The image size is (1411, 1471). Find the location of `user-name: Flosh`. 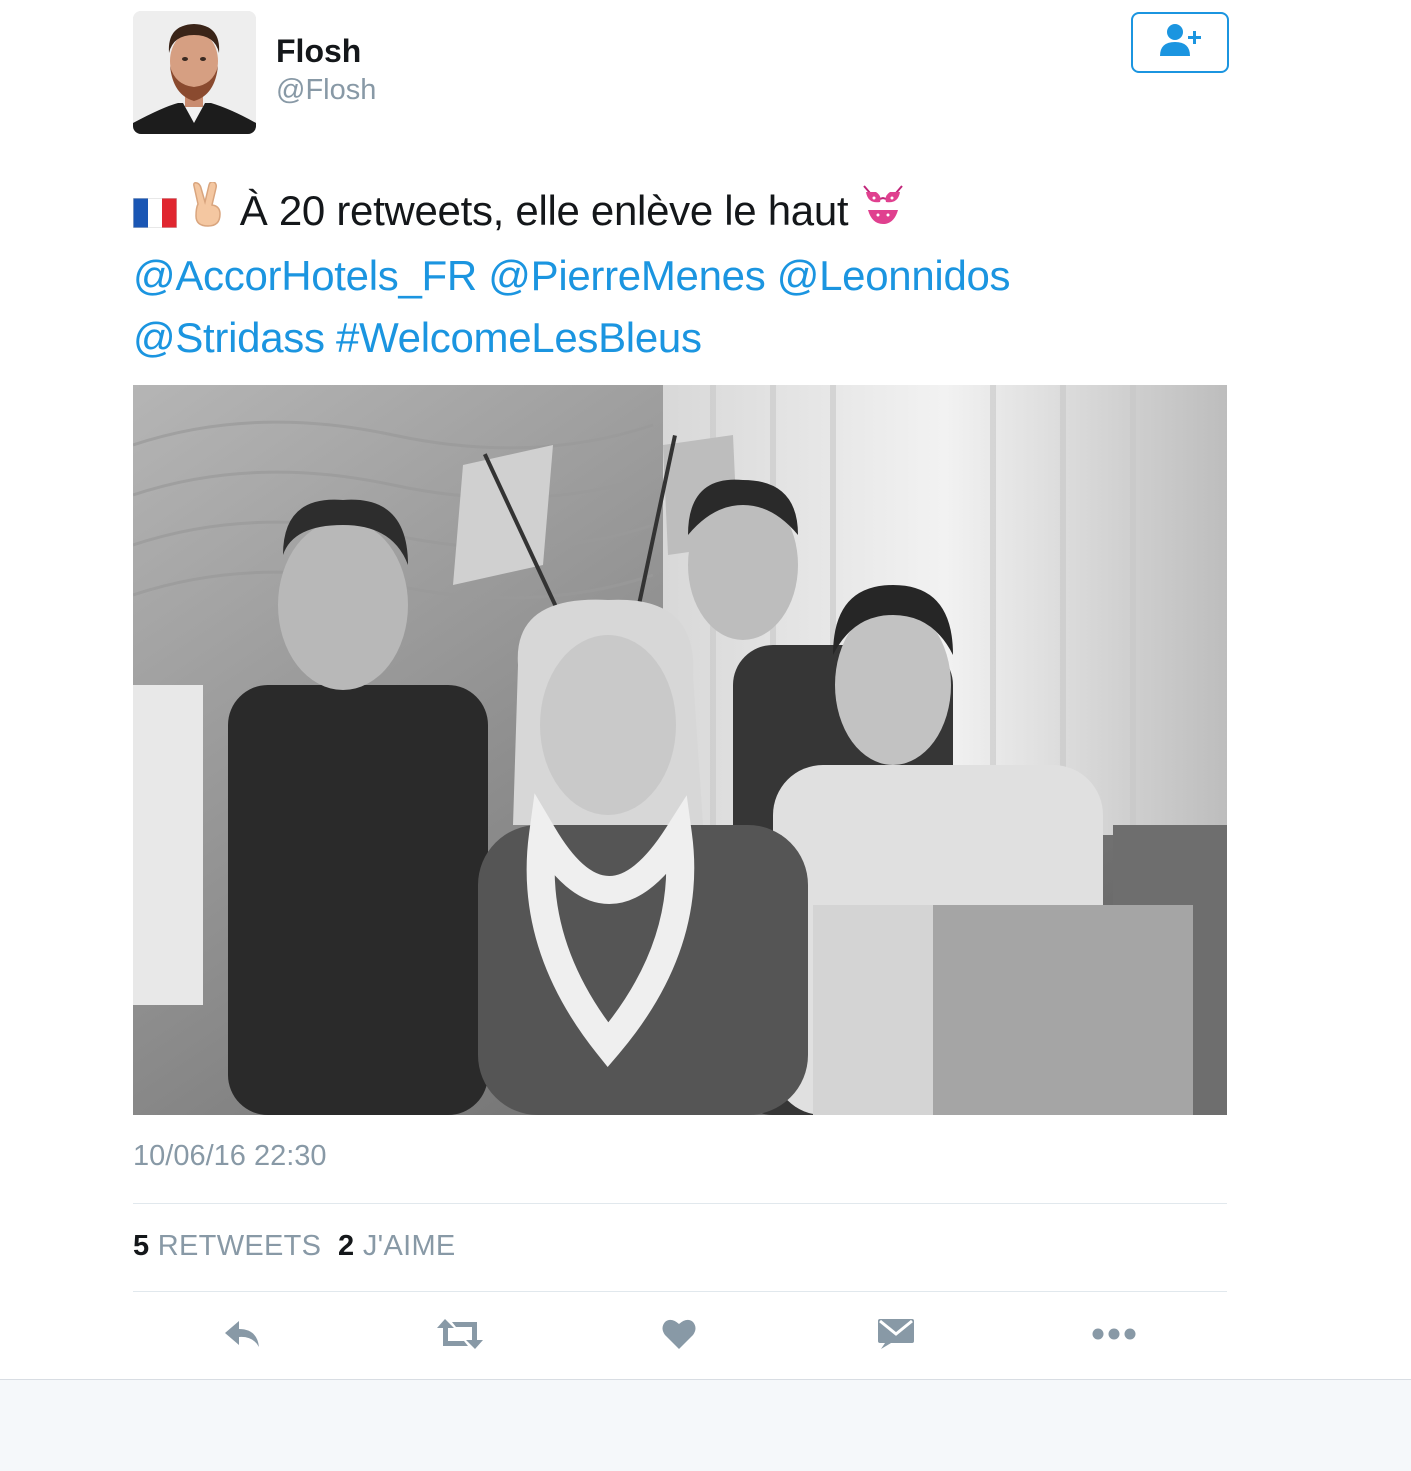

user-name: Flosh is located at coordinates (318, 51).